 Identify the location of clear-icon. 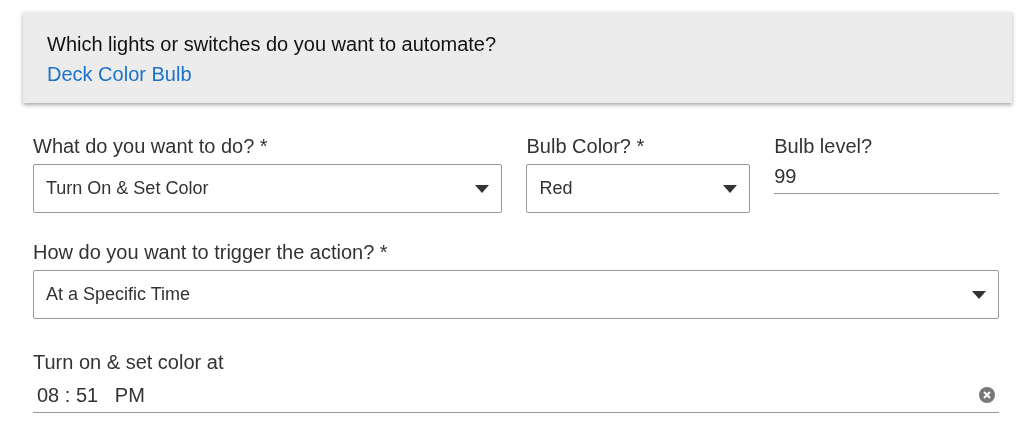
(987, 394).